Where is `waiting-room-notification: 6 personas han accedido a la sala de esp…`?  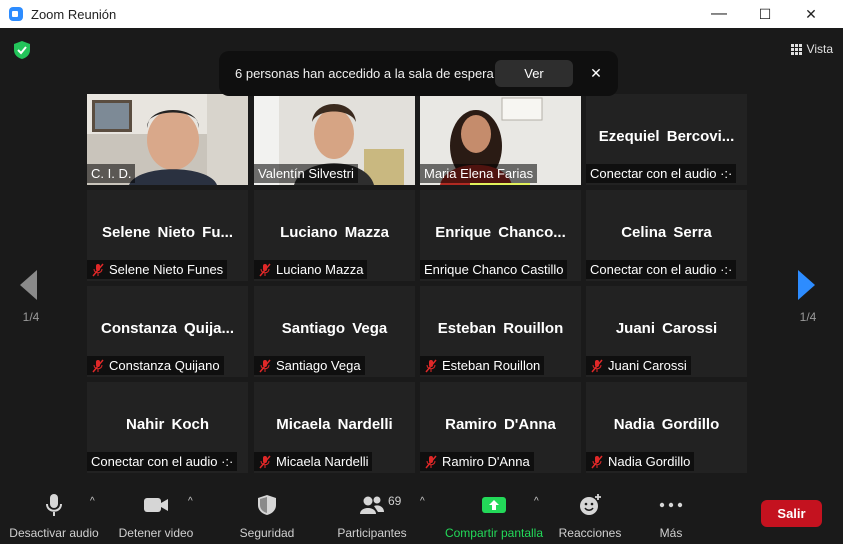 waiting-room-notification: 6 personas han accedido a la sala de esp… is located at coordinates (418, 73).